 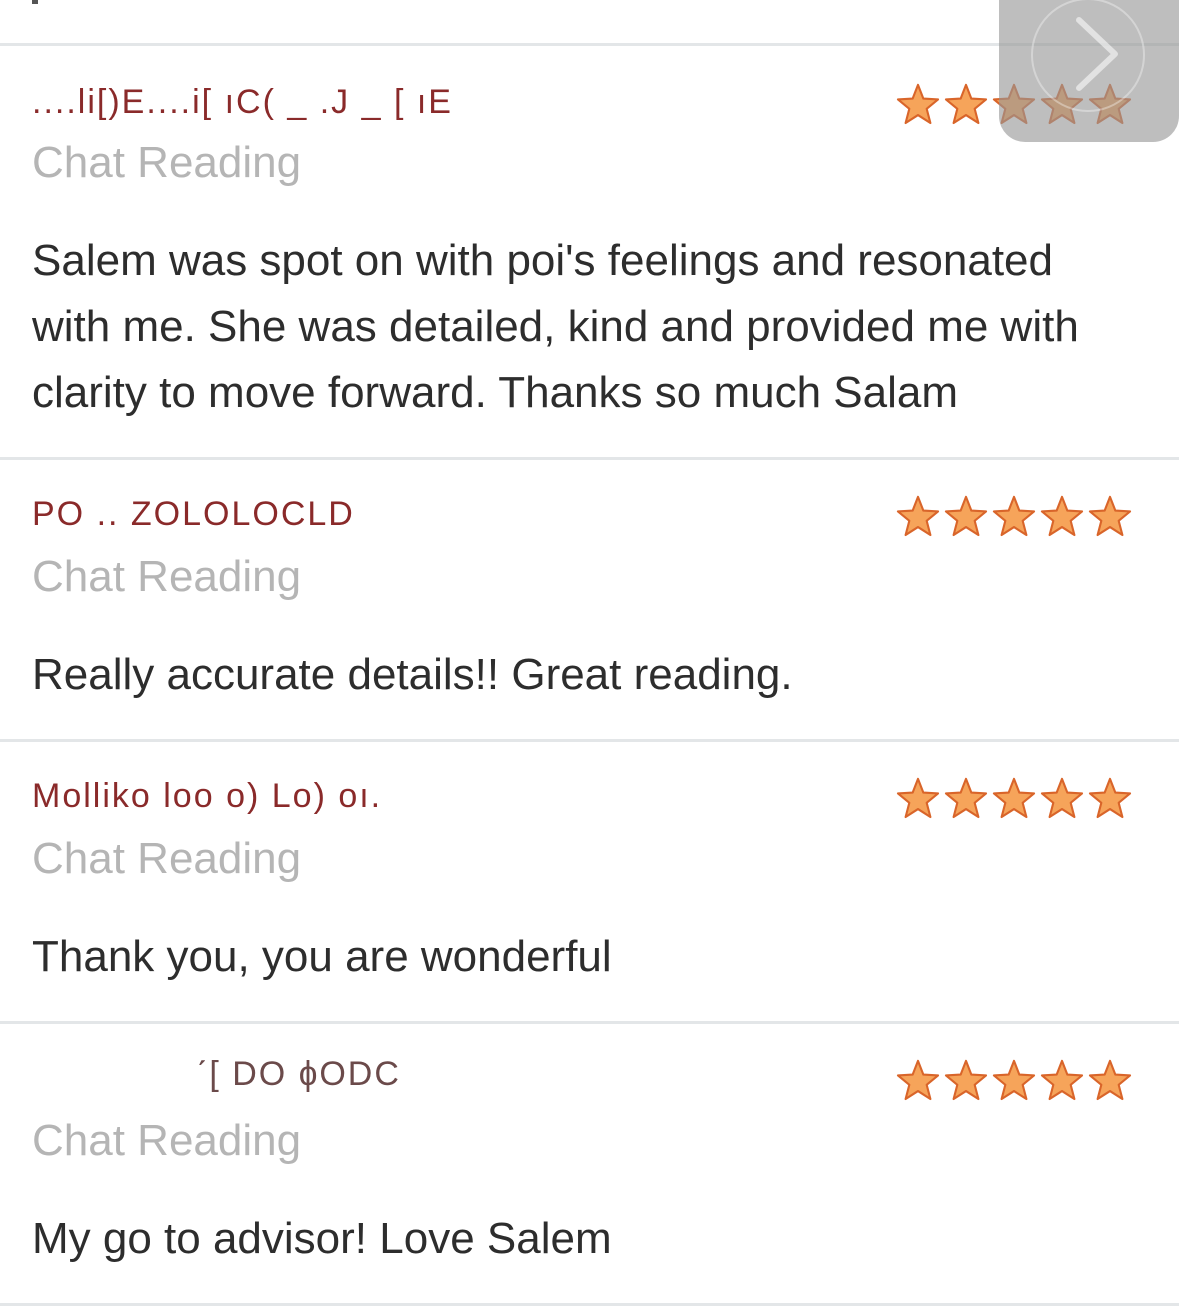 I want to click on reviewer-name: ....li[)E....i[ ıC( _ .J _ [ ıE, so click(x=242, y=102).